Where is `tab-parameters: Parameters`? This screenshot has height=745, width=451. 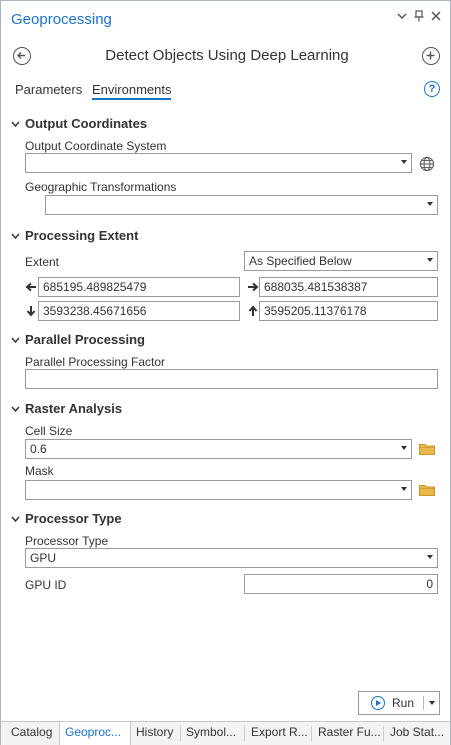
tab-parameters: Parameters is located at coordinates (48, 89).